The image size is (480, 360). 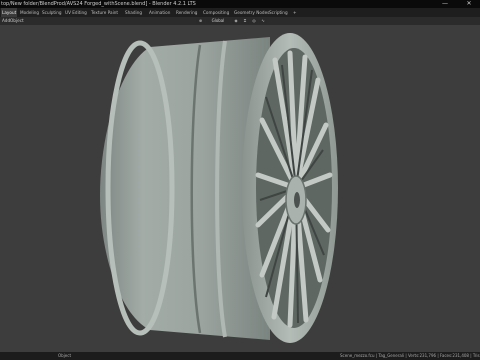 What do you see at coordinates (200, 21) in the screenshot?
I see `orientation-icon: ⊕` at bounding box center [200, 21].